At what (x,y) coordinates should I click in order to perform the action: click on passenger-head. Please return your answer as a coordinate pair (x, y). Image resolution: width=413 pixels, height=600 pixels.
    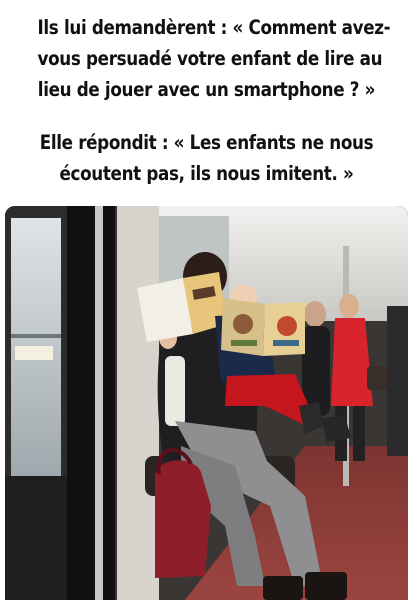
    Looking at the image, I should click on (315, 314).